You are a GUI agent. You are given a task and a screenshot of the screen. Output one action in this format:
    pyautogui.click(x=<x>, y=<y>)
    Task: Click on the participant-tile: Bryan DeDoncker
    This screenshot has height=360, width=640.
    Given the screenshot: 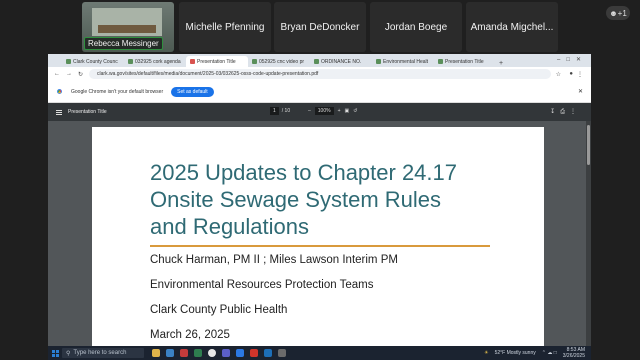 What is the action you would take?
    pyautogui.click(x=320, y=27)
    